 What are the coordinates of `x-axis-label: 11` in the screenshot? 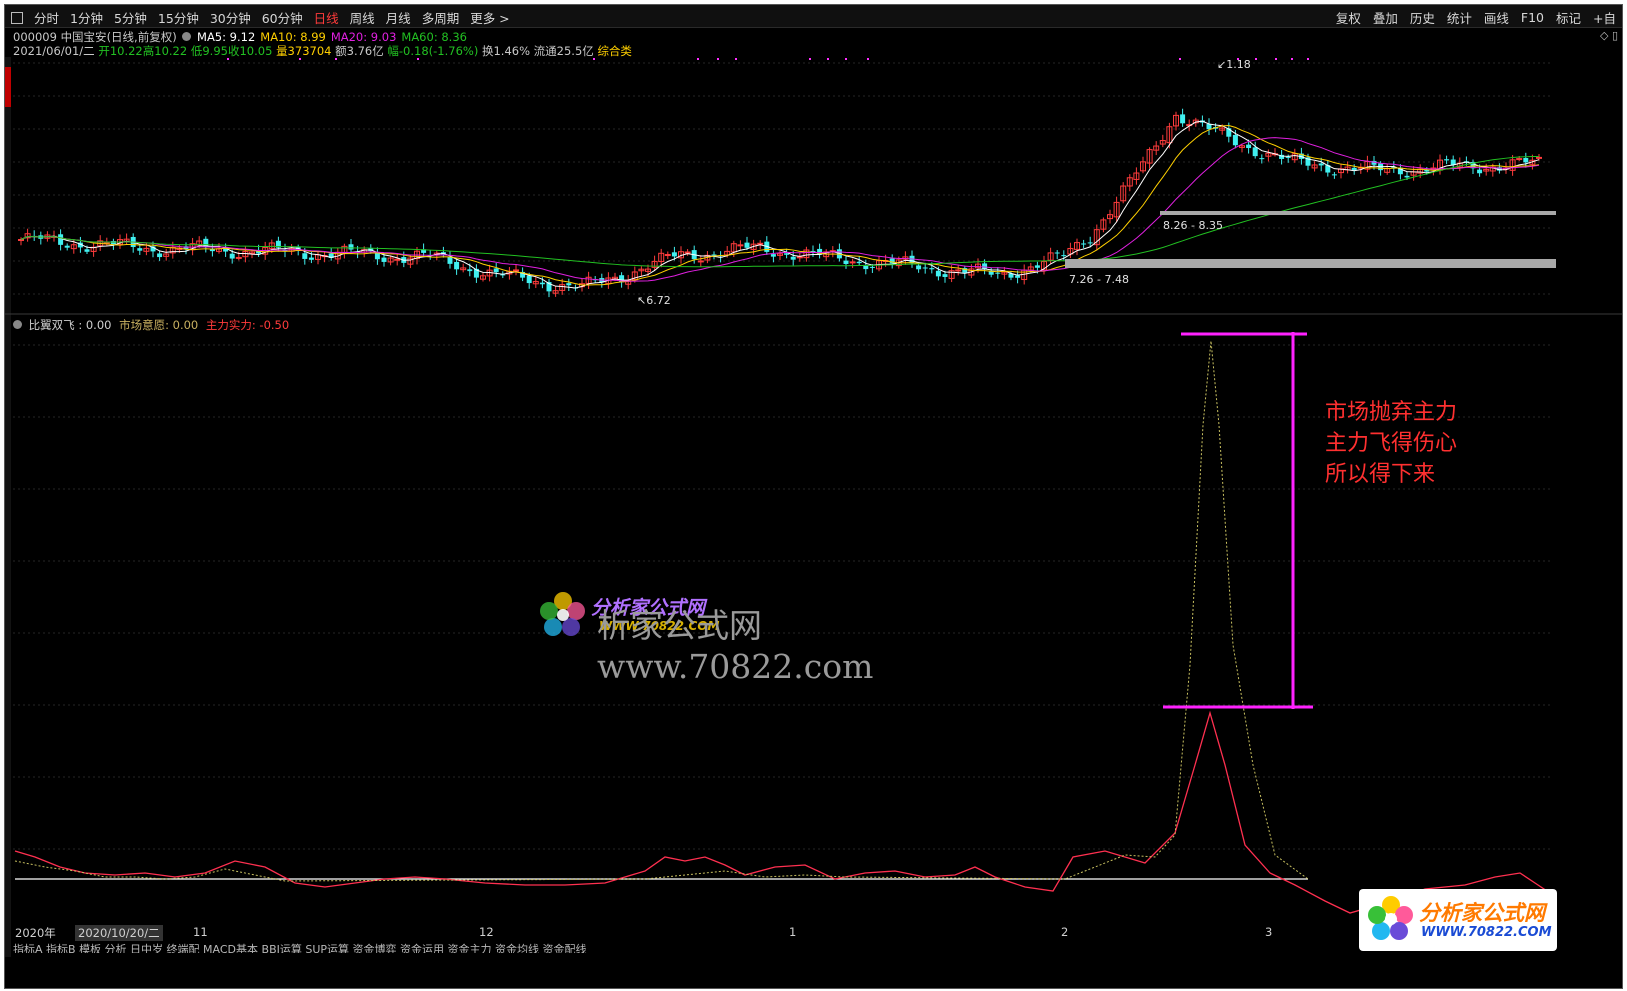 It's located at (200, 932).